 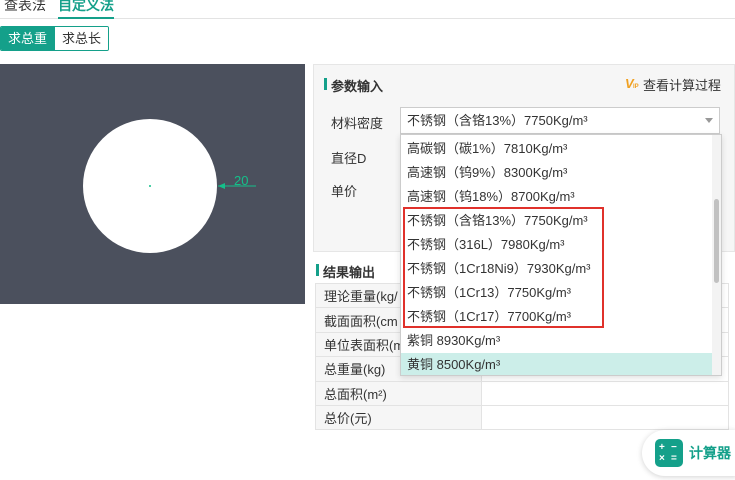 I want to click on mode-toggle-group: 求总重 求总长, so click(x=55, y=38).